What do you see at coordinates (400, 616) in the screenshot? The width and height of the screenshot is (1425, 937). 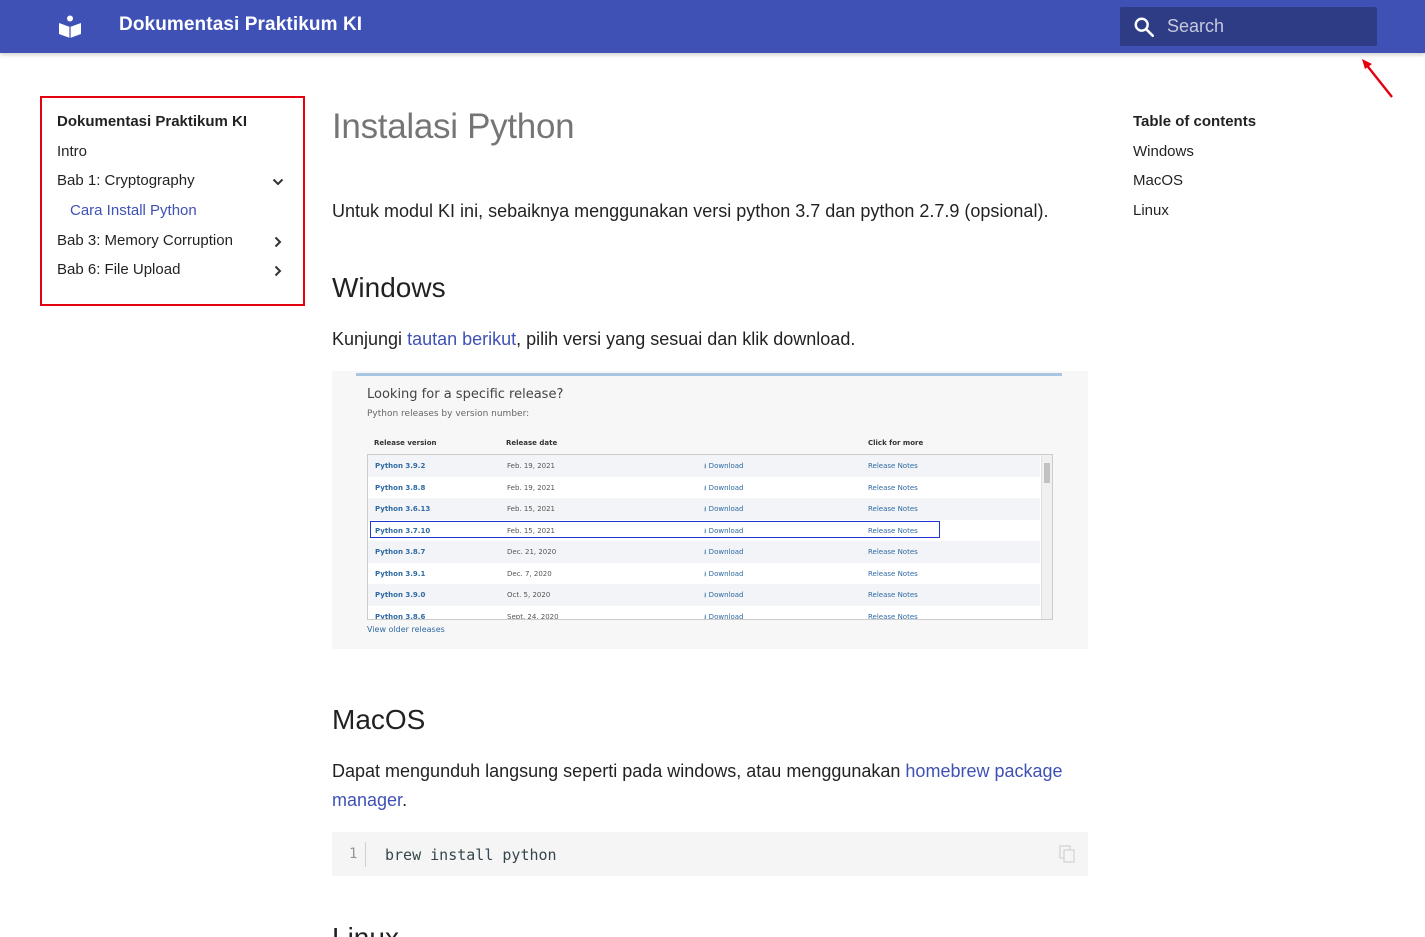 I see `release-version-link: Python 3.8.6` at bounding box center [400, 616].